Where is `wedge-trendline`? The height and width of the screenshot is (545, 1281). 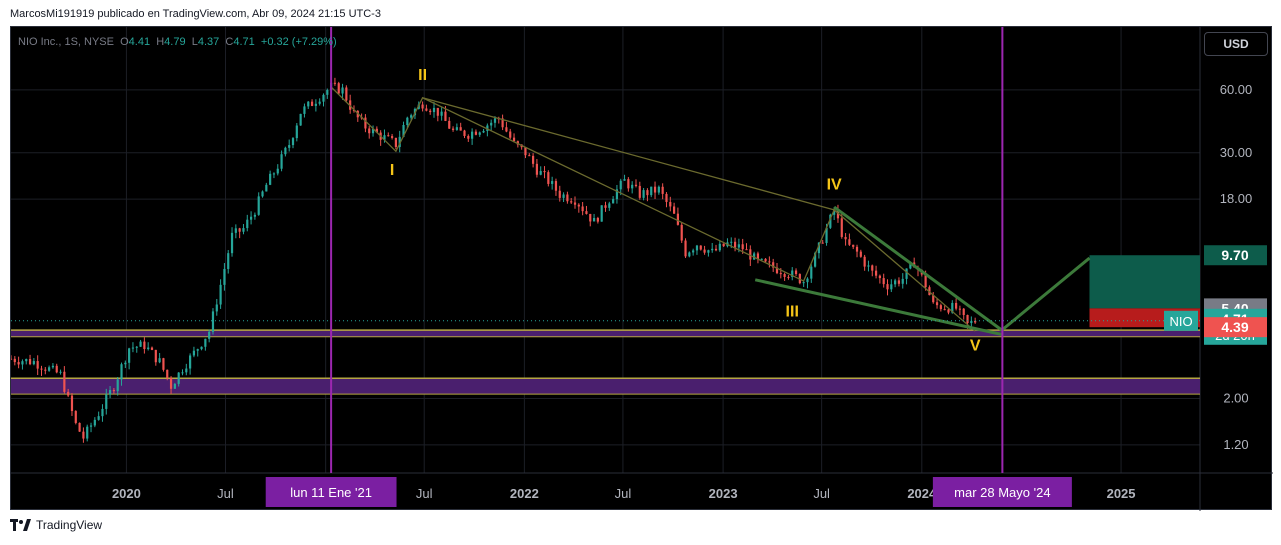 wedge-trendline is located at coordinates (918, 268).